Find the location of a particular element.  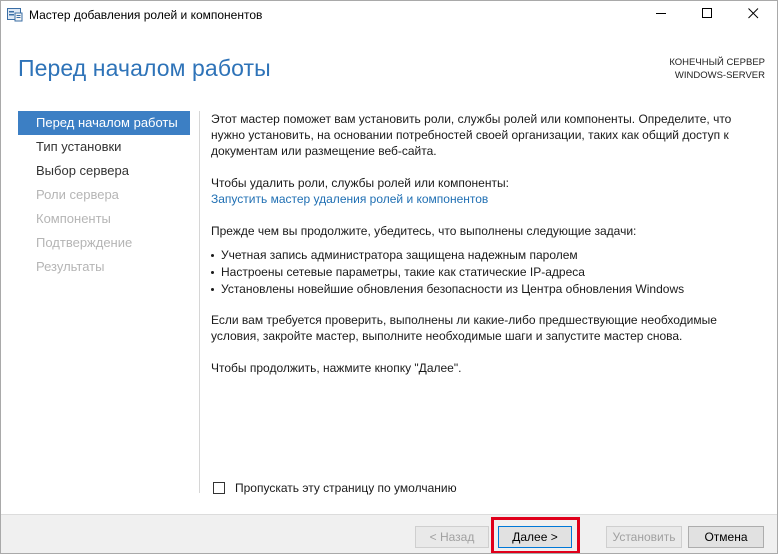

destination-server-name: WINDOWS-SERVER is located at coordinates (719, 75).